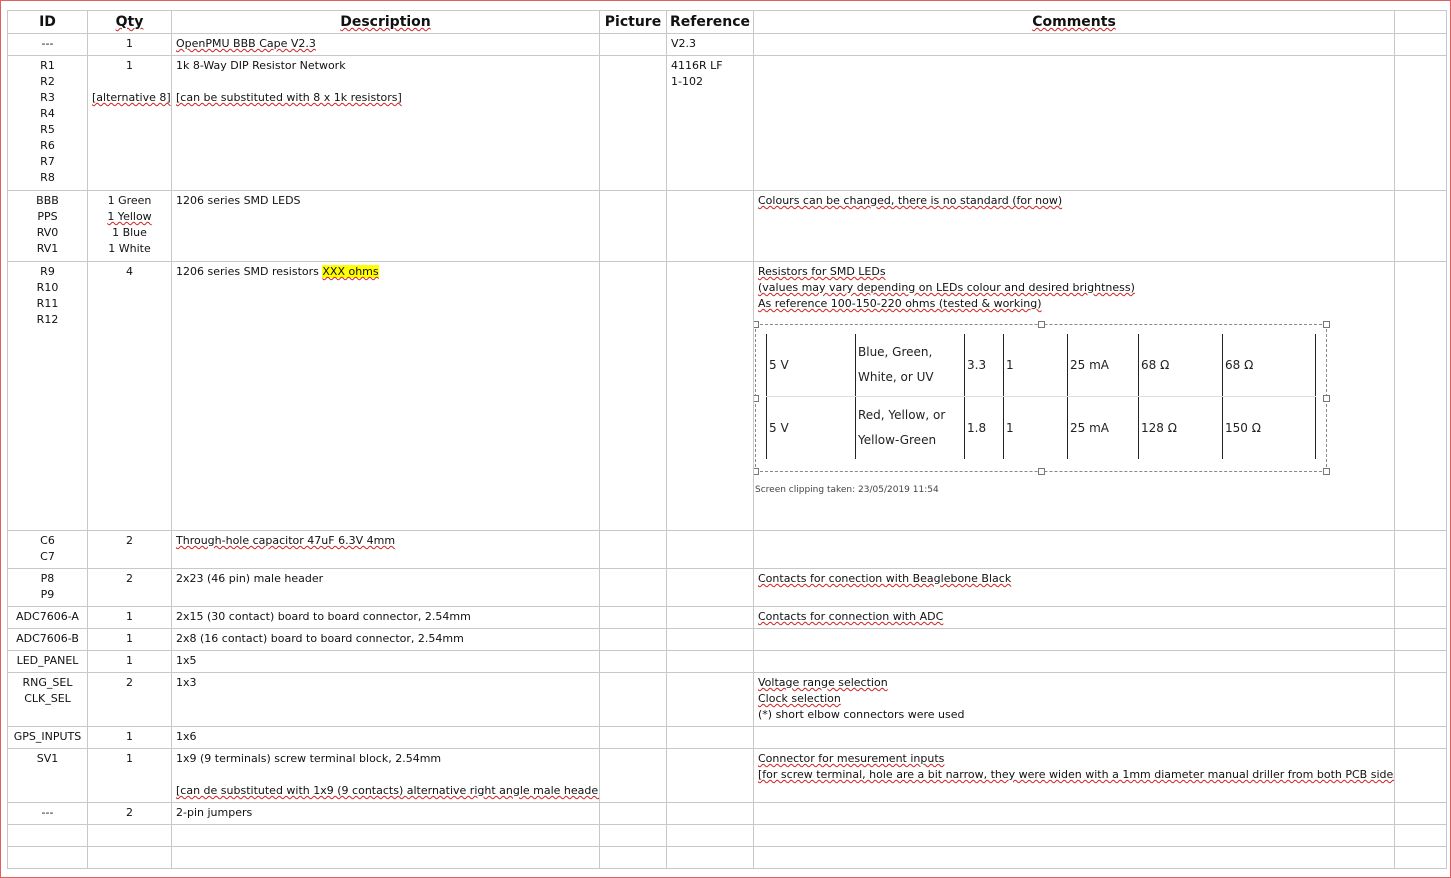 Image resolution: width=1451 pixels, height=878 pixels. I want to click on col-picture: Picture, so click(633, 22).